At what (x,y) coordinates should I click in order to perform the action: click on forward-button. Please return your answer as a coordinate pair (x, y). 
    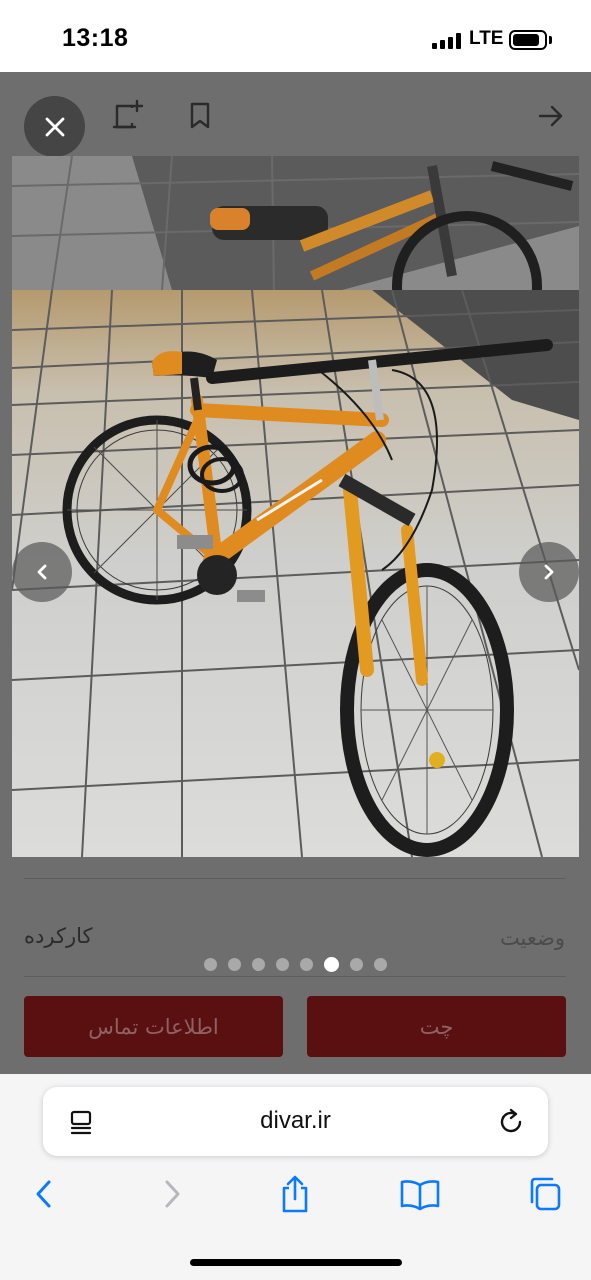
    Looking at the image, I should click on (172, 1194).